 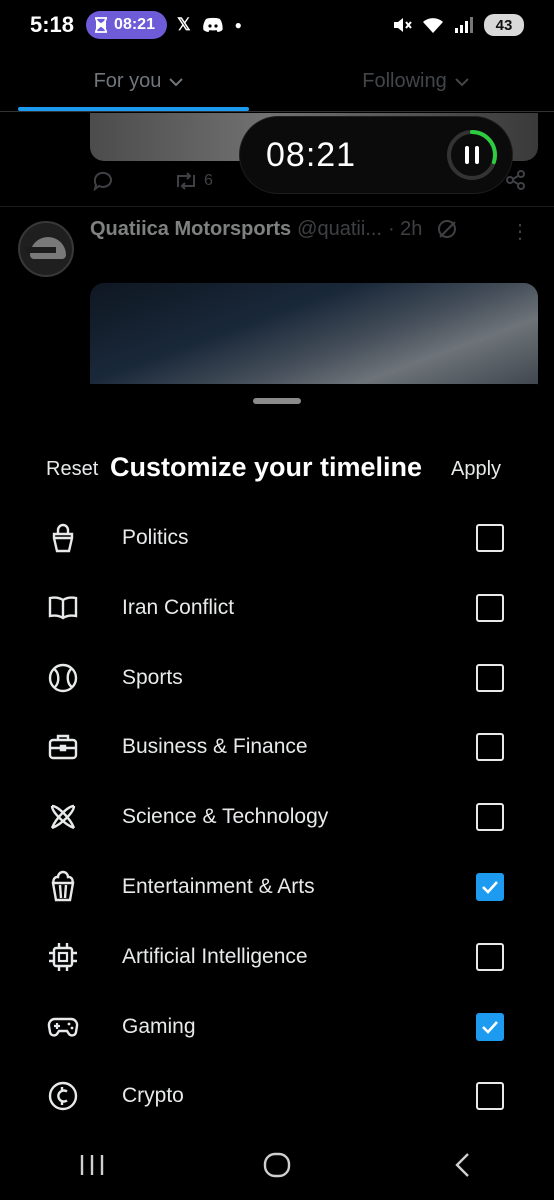 What do you see at coordinates (277, 608) in the screenshot?
I see `topic-row: Iran Conflict` at bounding box center [277, 608].